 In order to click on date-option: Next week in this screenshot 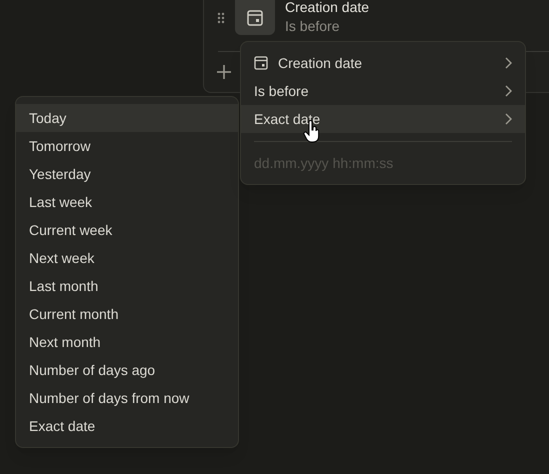, I will do `click(127, 258)`.